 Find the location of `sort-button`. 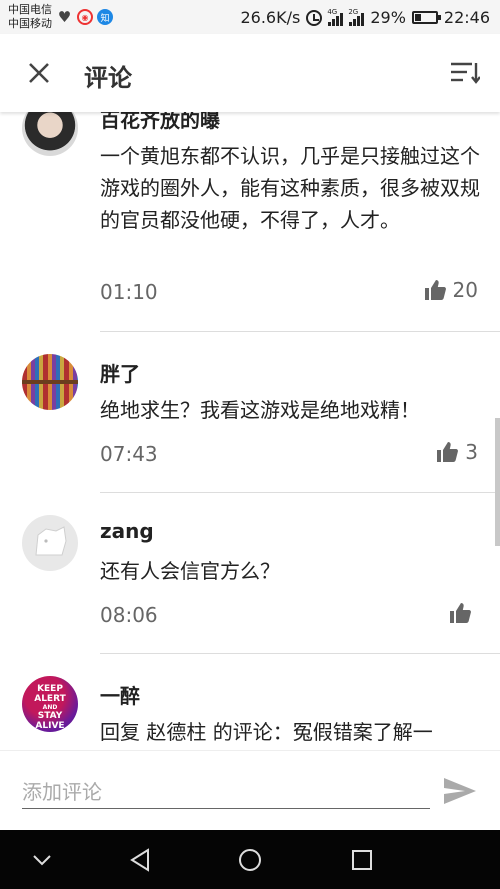

sort-button is located at coordinates (465, 73).